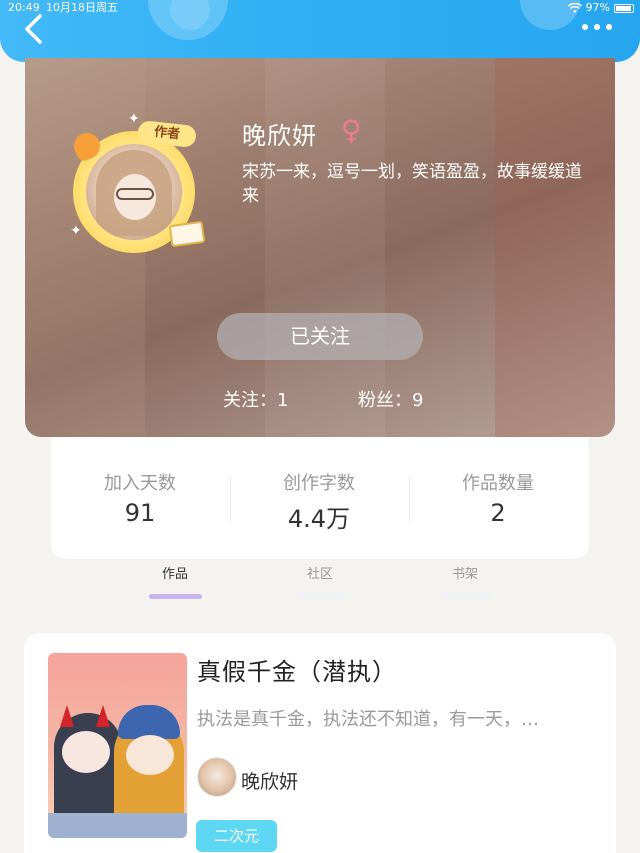 This screenshot has height=853, width=640. Describe the element at coordinates (187, 234) in the screenshot. I see `book-icon` at that location.